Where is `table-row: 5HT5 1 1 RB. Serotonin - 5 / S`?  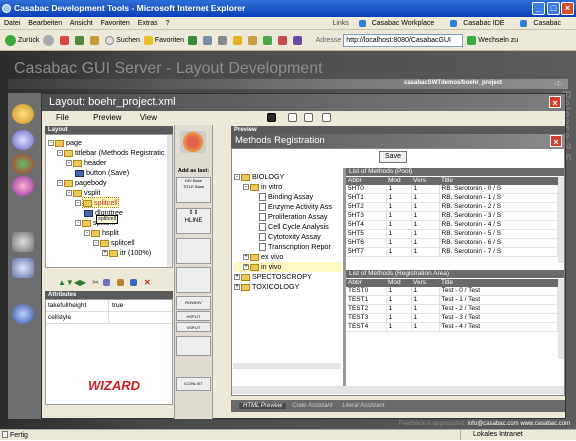
table-row: 5HT5 1 1 RB. Serotonin - 5 / S is located at coordinates (452, 234).